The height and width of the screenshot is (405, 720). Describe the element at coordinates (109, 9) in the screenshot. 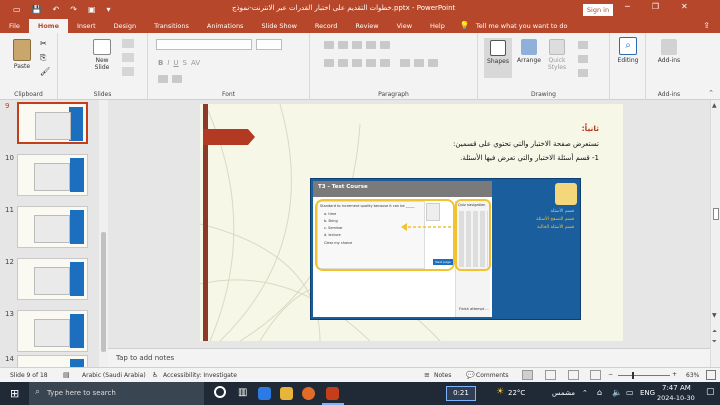

I see `customize-quick-access-icon: ▾` at that location.